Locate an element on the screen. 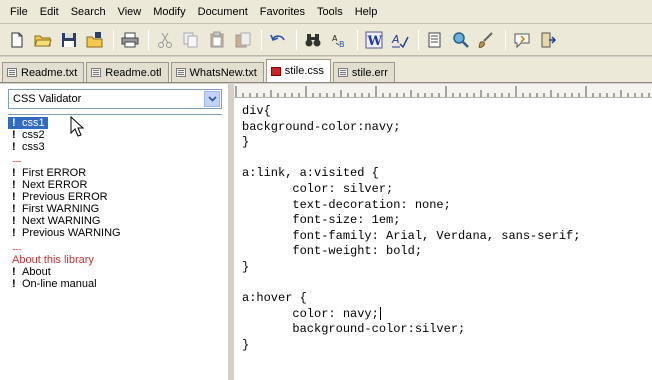  code-line: font-weight: bold; is located at coordinates (411, 252).